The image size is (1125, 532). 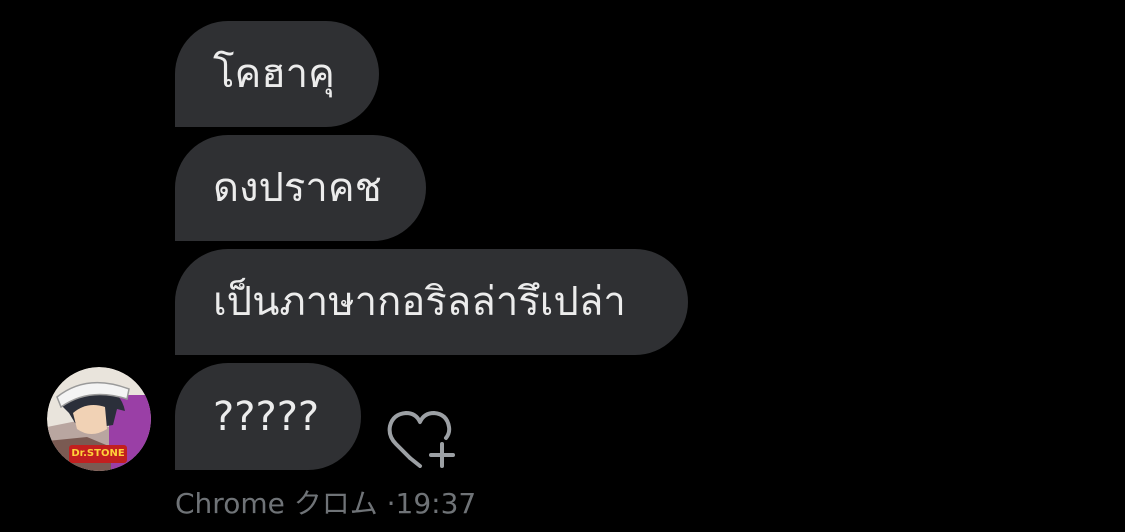 What do you see at coordinates (276, 503) in the screenshot?
I see `sender-name: Chrome クロム` at bounding box center [276, 503].